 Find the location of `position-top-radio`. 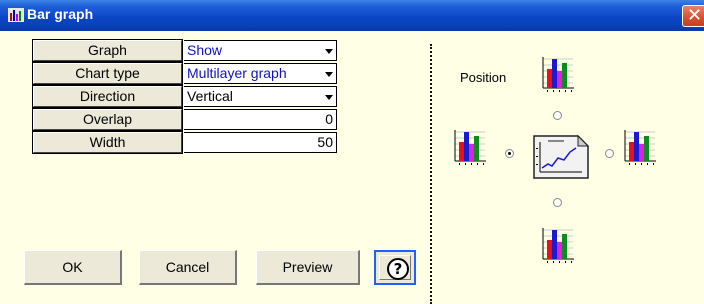

position-top-radio is located at coordinates (557, 115).